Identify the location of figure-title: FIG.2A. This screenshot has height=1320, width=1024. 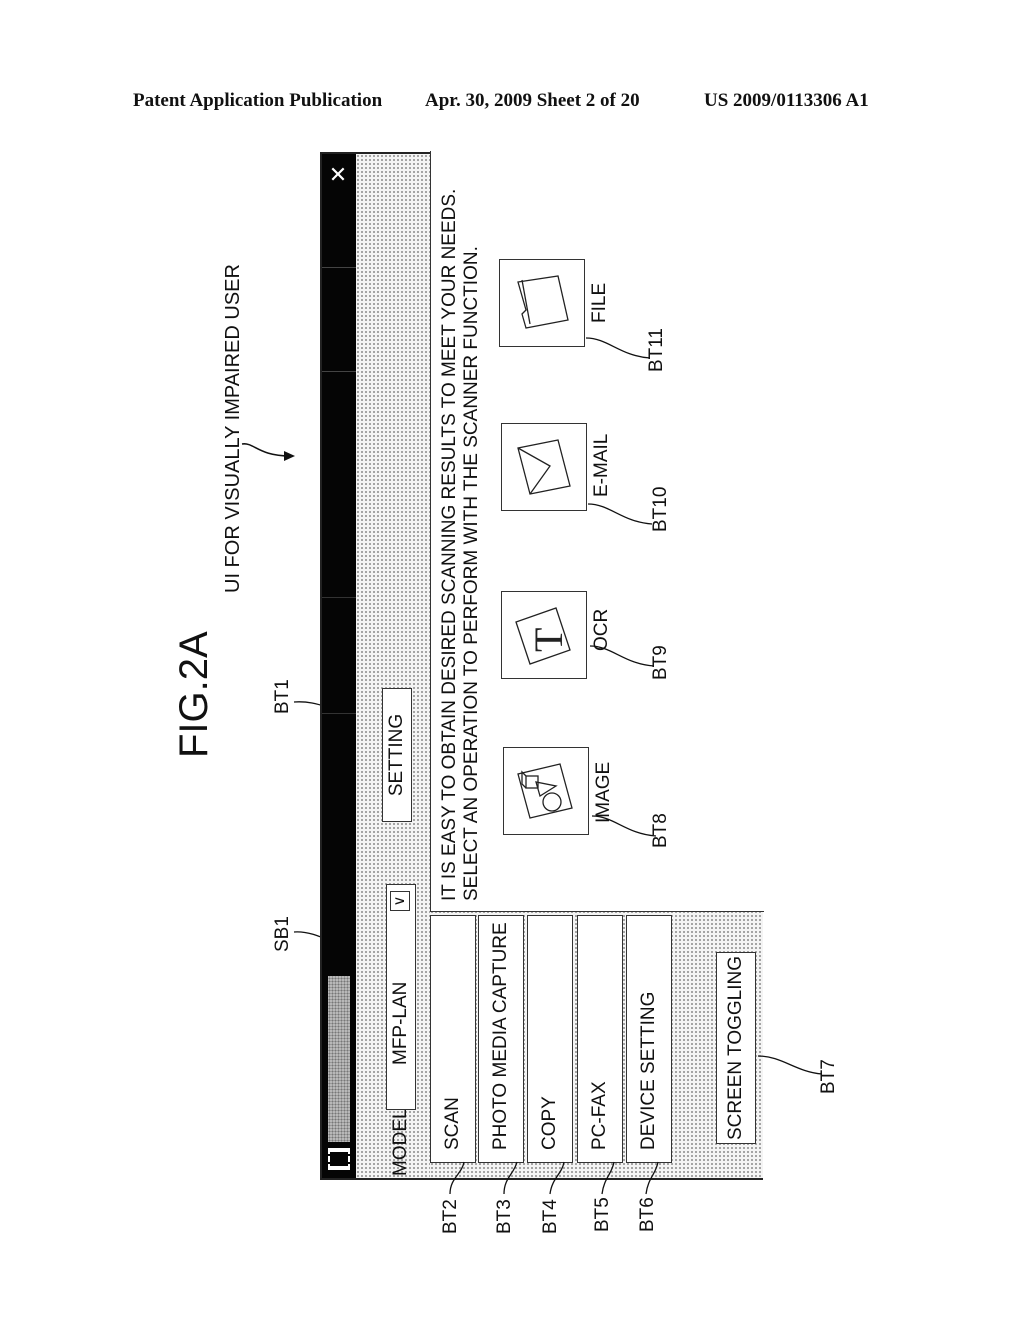
(194, 694).